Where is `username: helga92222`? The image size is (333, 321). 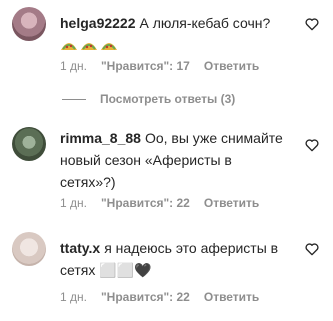
username: helga92222 is located at coordinates (98, 23).